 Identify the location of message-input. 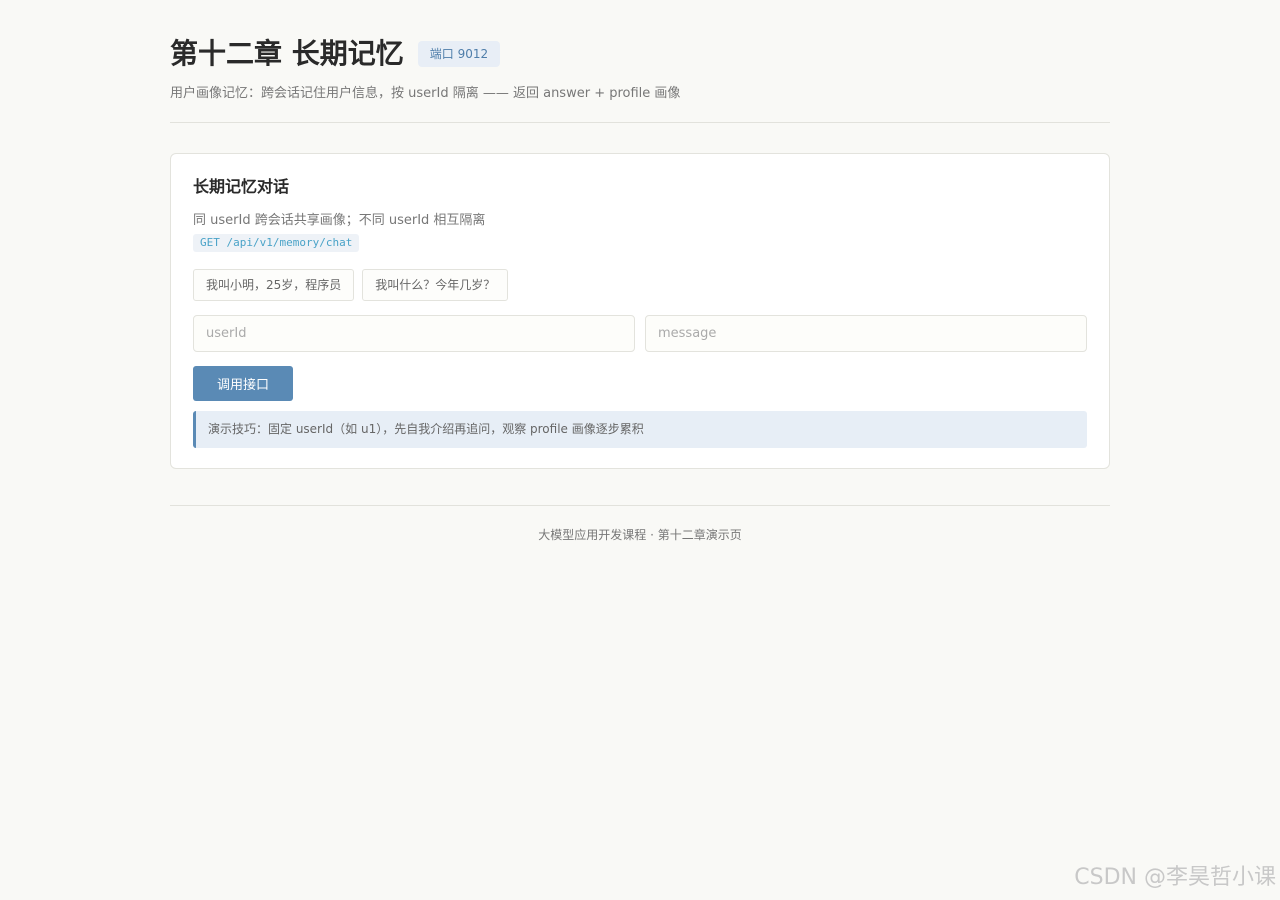
(866, 333).